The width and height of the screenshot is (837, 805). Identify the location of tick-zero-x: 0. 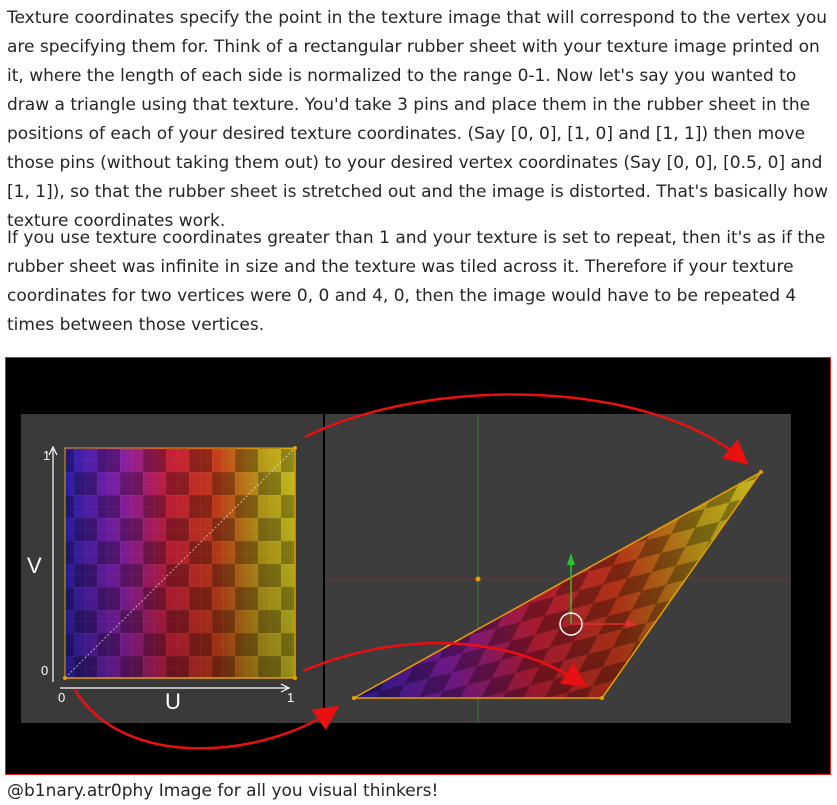
(61, 697).